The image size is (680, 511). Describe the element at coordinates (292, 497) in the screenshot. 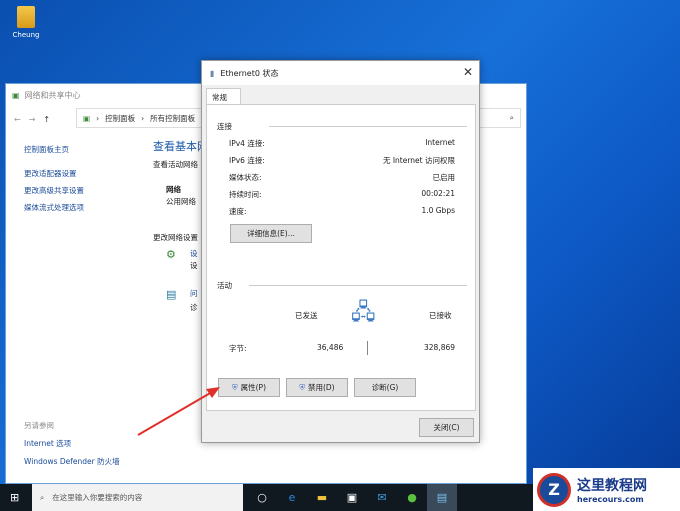

I see `edge-icon: e` at that location.